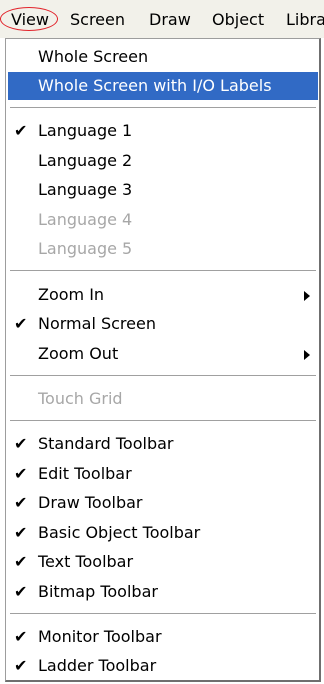  I want to click on menu-view-label: View, so click(30, 19).